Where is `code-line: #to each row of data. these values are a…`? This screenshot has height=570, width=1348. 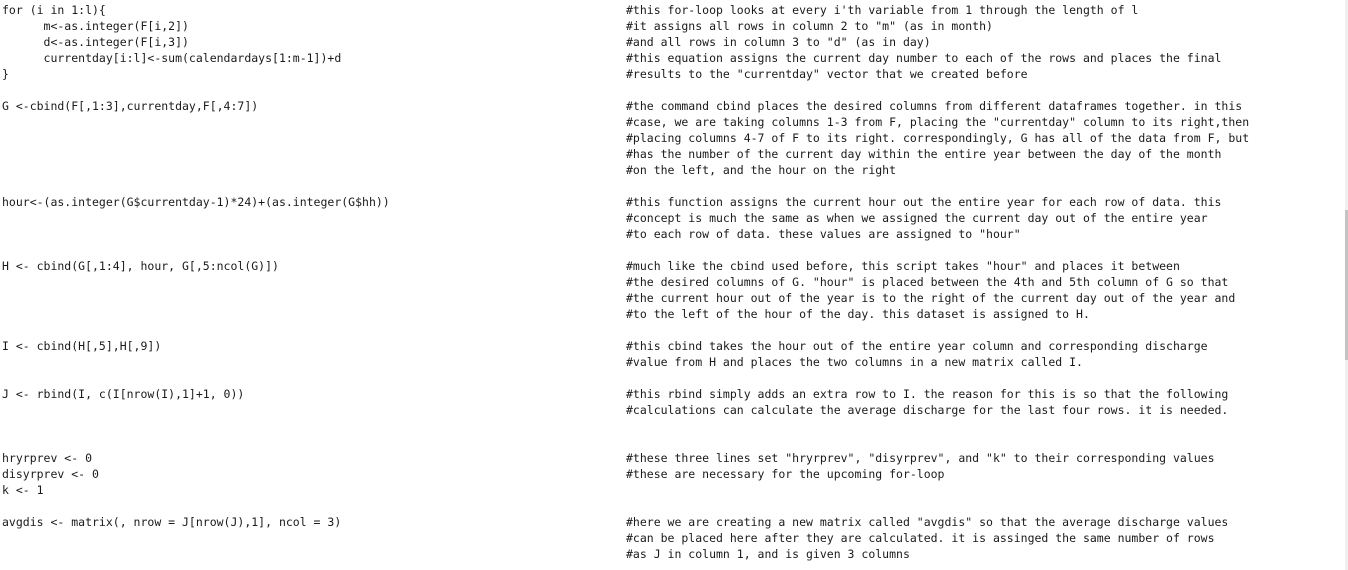
code-line: #to each row of data. these values are a… is located at coordinates (674, 234).